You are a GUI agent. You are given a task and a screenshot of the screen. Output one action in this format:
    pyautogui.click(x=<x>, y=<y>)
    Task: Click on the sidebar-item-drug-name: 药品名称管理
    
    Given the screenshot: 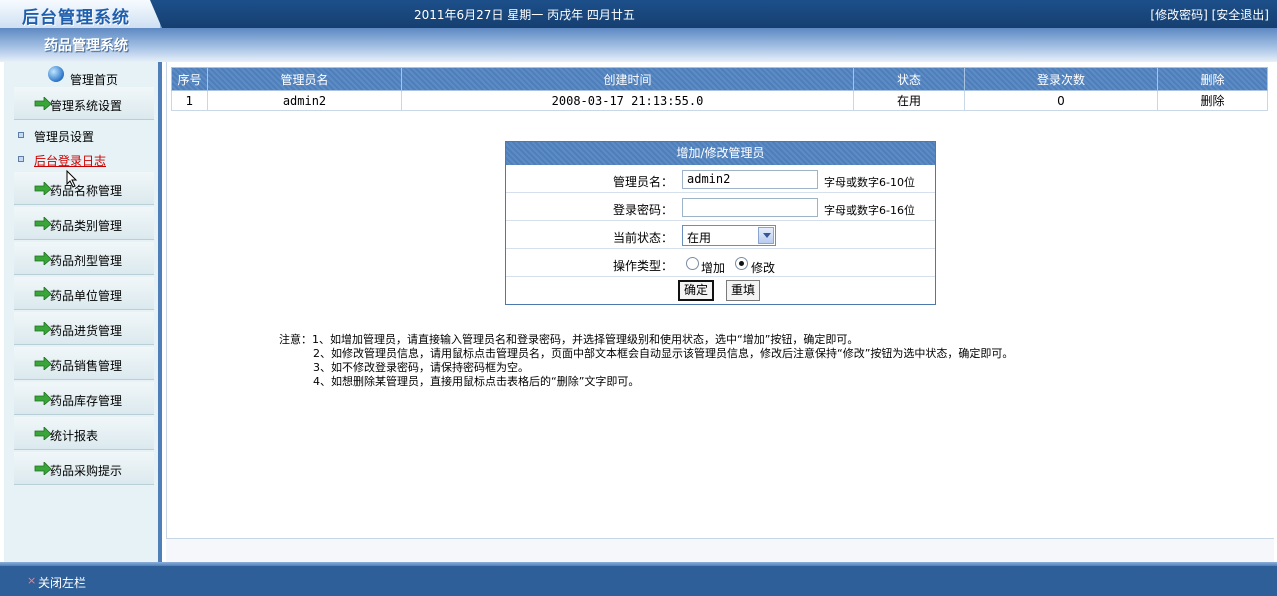 What is the action you would take?
    pyautogui.click(x=84, y=188)
    